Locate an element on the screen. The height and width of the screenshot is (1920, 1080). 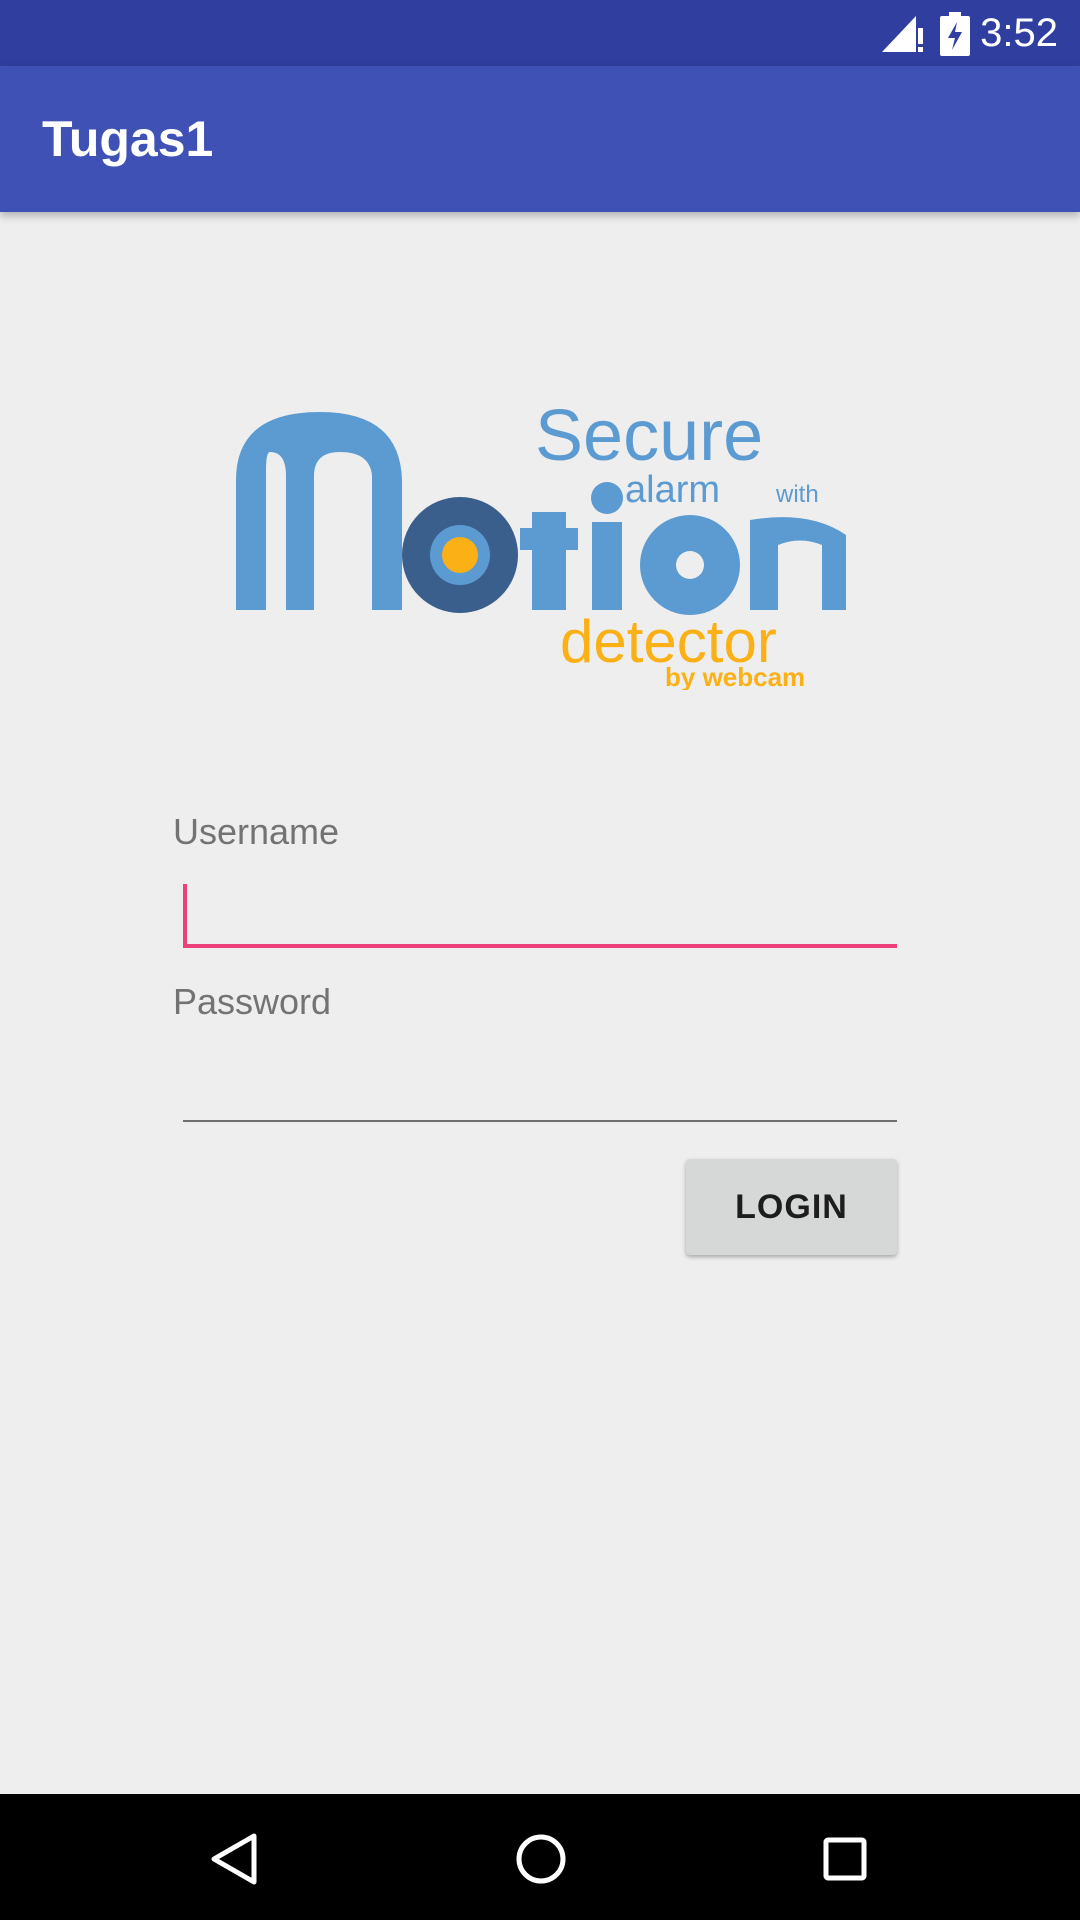
motion-detector-logo: Secure alarm with detector by webcam is located at coordinates (541, 545).